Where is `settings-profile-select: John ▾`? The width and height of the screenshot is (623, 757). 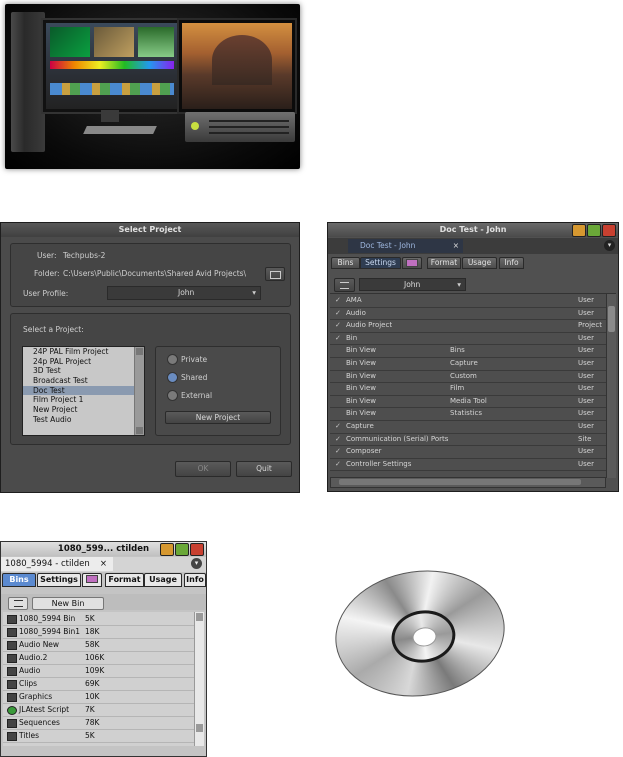 settings-profile-select: John ▾ is located at coordinates (412, 284).